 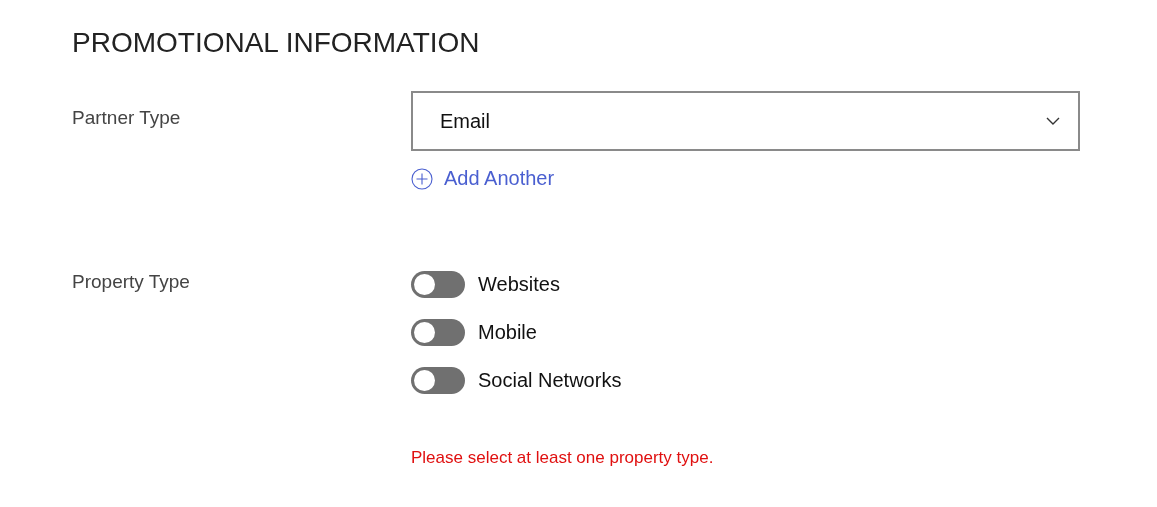 What do you see at coordinates (131, 282) in the screenshot?
I see `field-label: Property Type` at bounding box center [131, 282].